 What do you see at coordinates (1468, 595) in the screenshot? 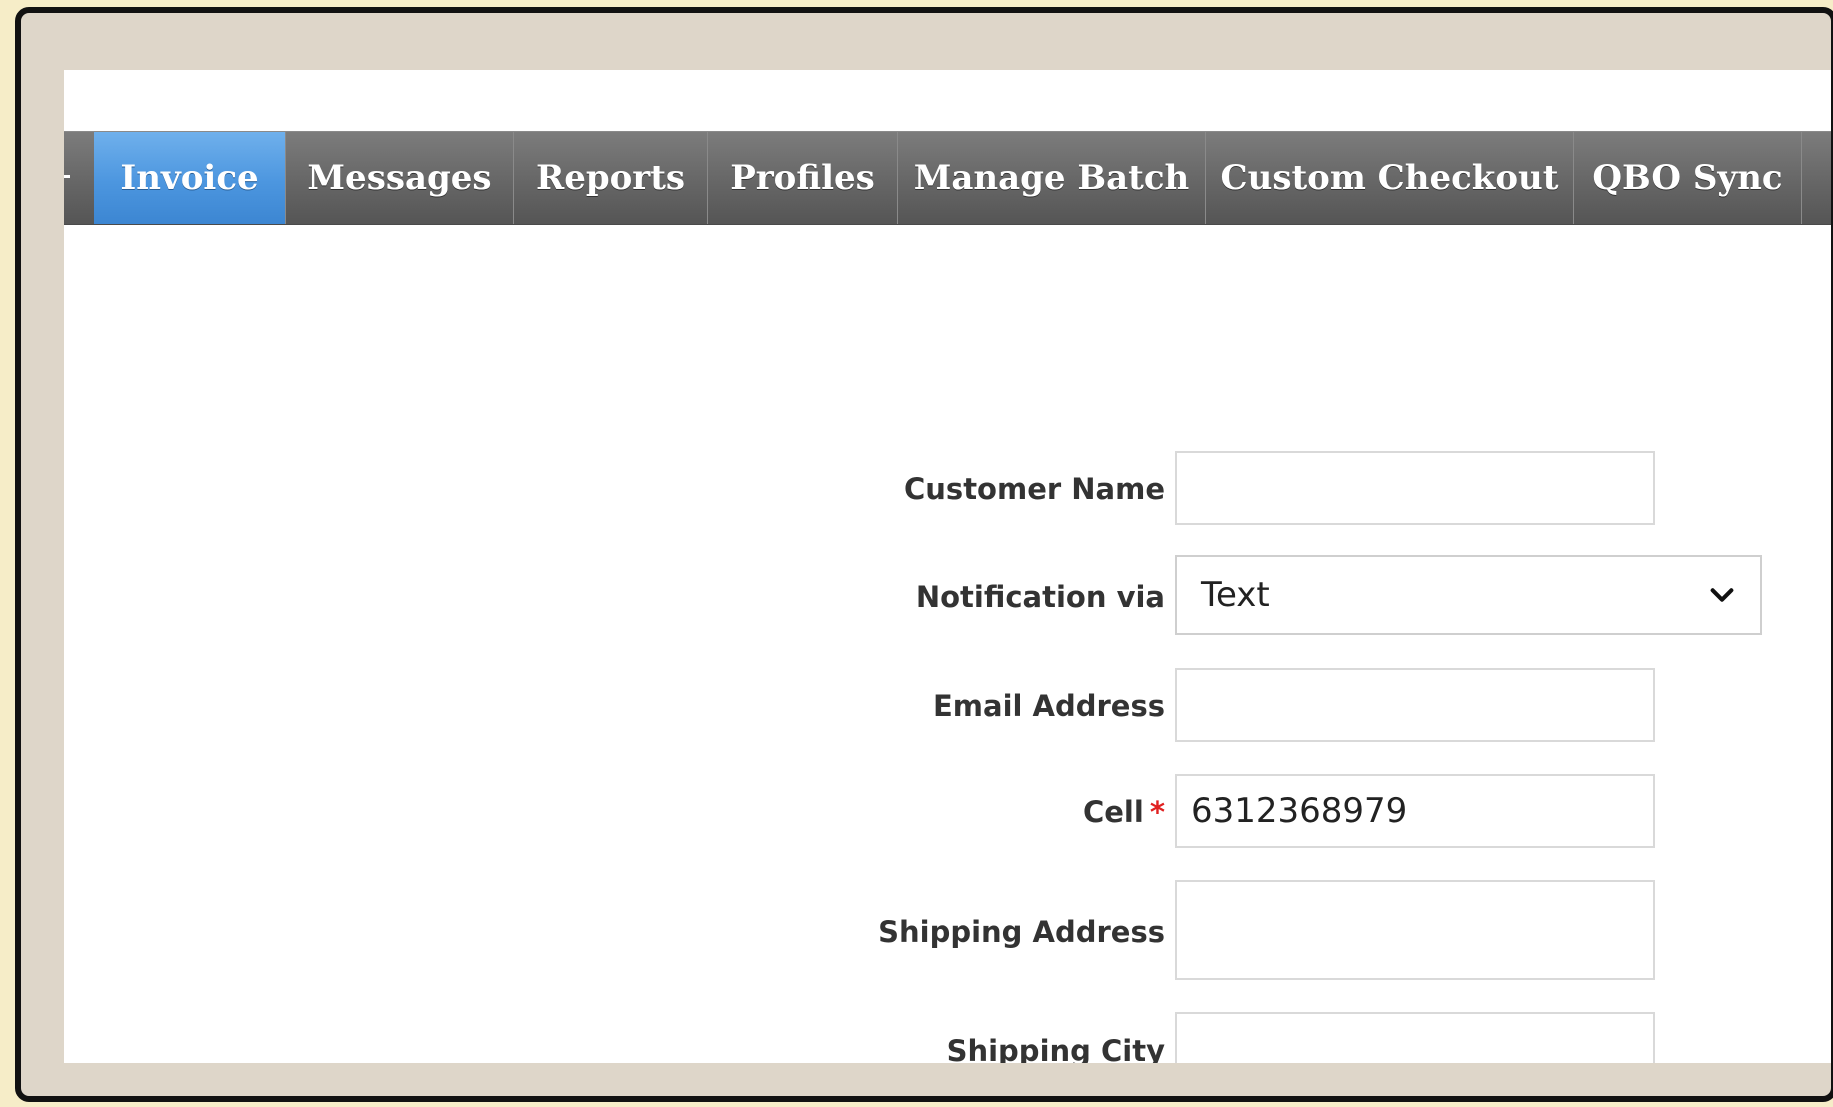
I see `notification-select: Text` at bounding box center [1468, 595].